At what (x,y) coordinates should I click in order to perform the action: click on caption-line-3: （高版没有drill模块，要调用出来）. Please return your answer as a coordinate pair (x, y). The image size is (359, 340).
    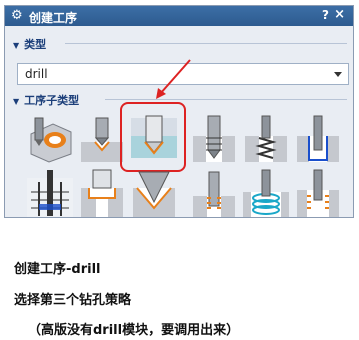
    Looking at the image, I should click on (134, 330).